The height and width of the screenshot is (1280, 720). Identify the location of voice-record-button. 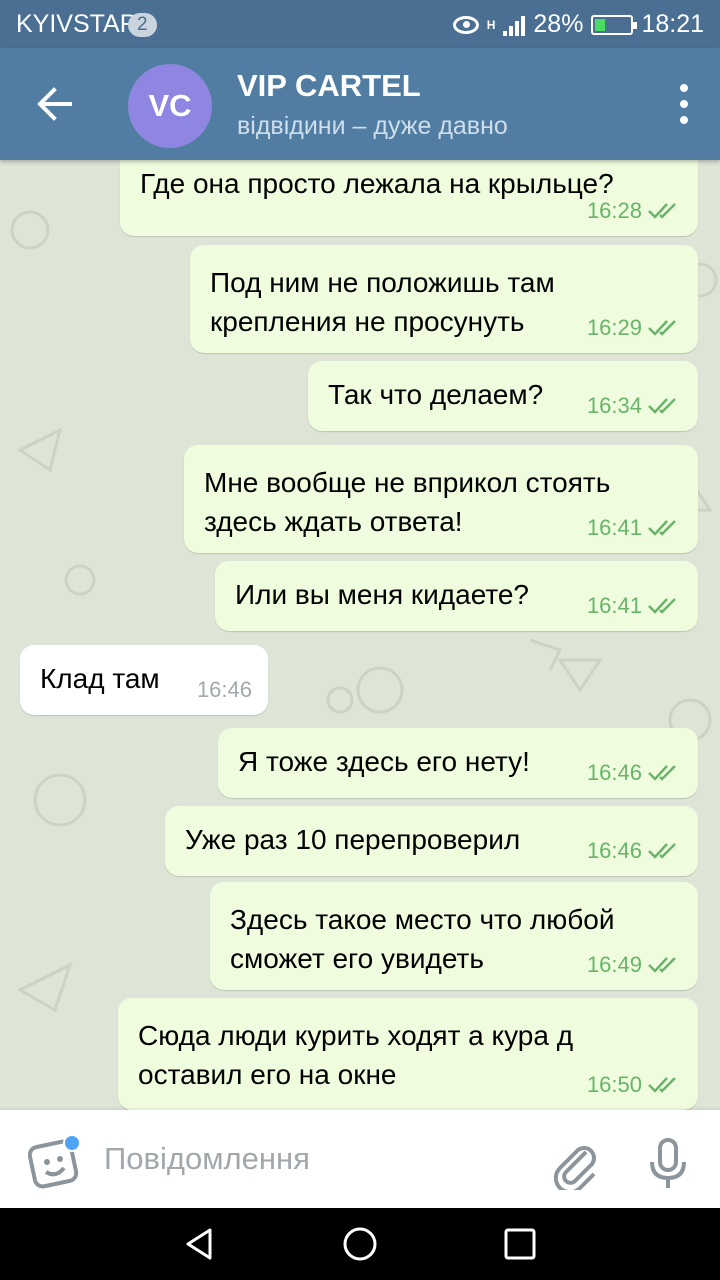
(668, 1164).